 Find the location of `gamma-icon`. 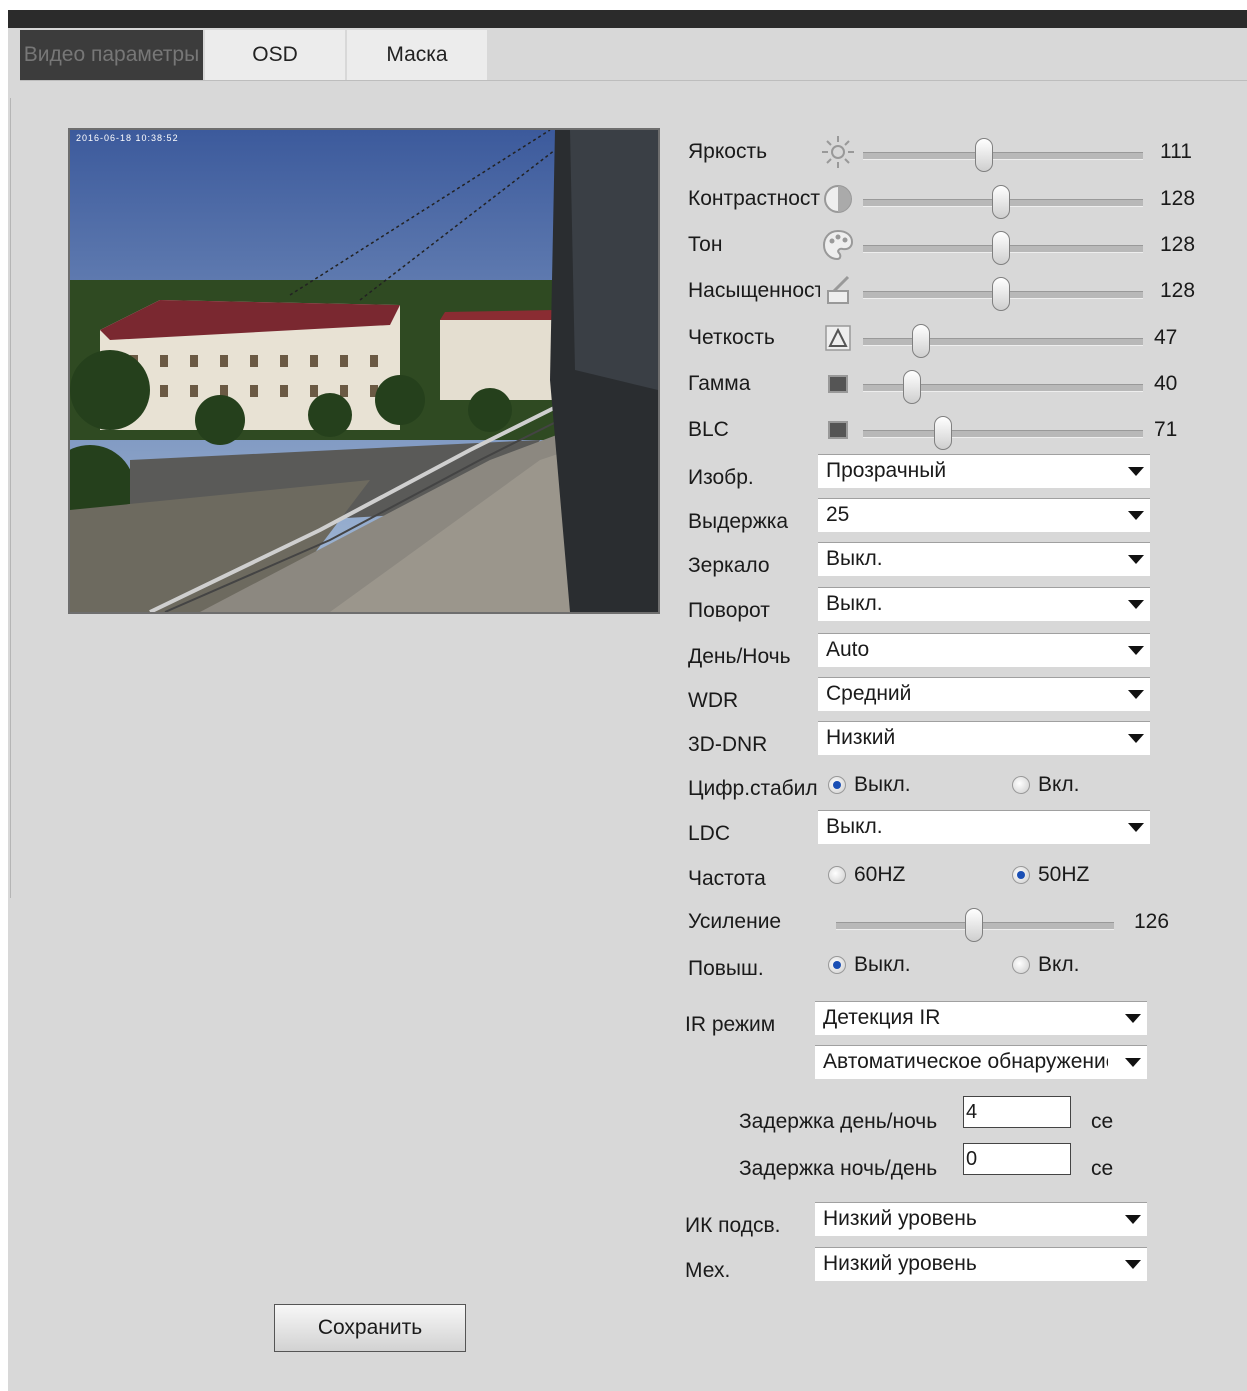

gamma-icon is located at coordinates (838, 384).